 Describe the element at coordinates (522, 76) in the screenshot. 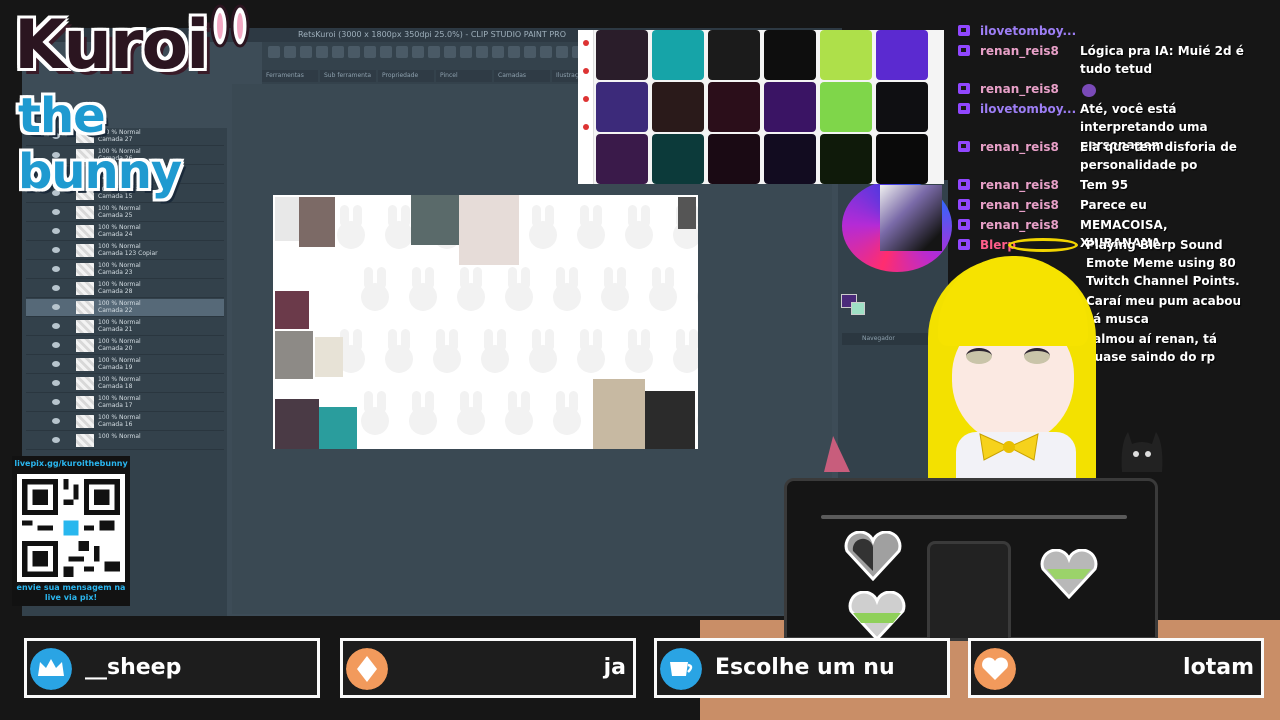

I see `panel-tab: Camadas` at that location.